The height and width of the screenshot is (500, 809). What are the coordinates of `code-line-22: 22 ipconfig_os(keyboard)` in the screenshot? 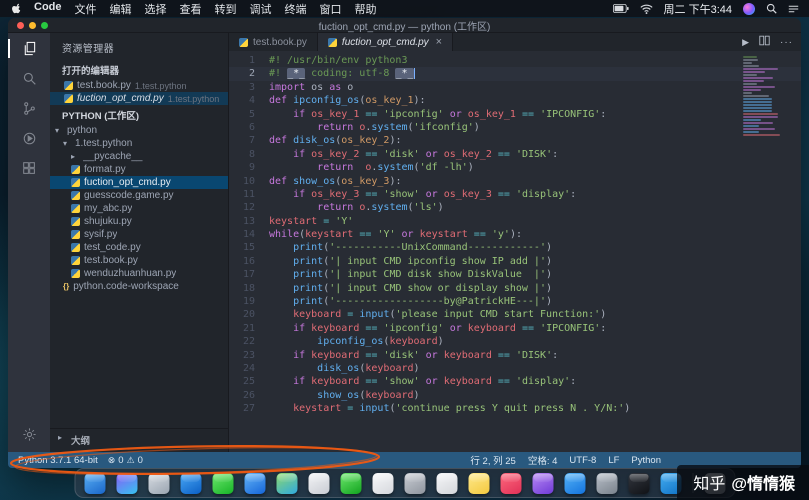 It's located at (515, 341).